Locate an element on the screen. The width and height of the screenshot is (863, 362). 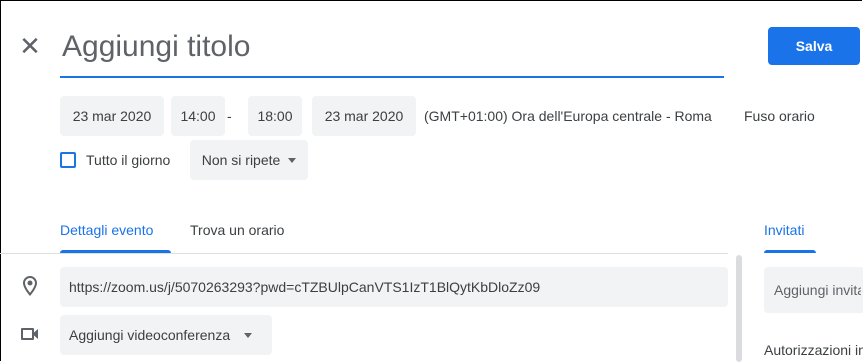
title-input is located at coordinates (392, 47).